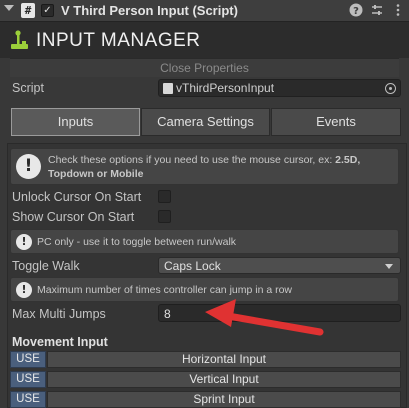 The image size is (409, 408). I want to click on horizontal-input-button: Horizontal Input, so click(224, 359).